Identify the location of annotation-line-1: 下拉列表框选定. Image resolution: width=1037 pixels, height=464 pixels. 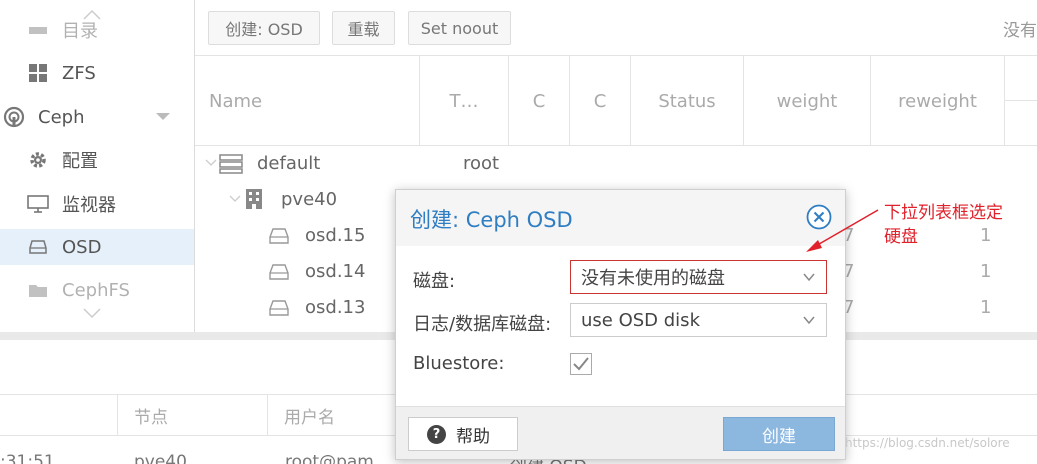
(943, 213).